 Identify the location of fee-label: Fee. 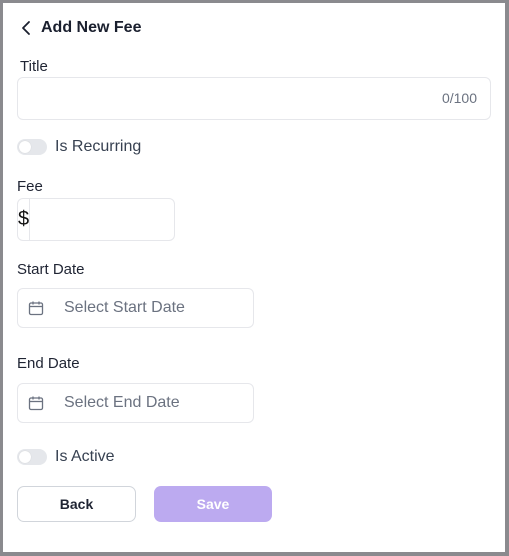
(30, 186).